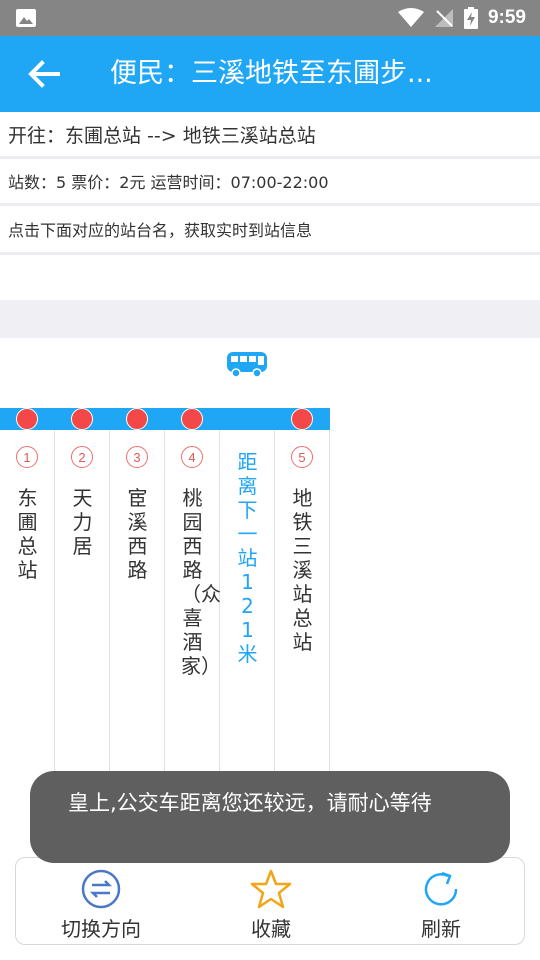 This screenshot has height=960, width=540. What do you see at coordinates (137, 534) in the screenshot?
I see `station-name: 宦溪西路` at bounding box center [137, 534].